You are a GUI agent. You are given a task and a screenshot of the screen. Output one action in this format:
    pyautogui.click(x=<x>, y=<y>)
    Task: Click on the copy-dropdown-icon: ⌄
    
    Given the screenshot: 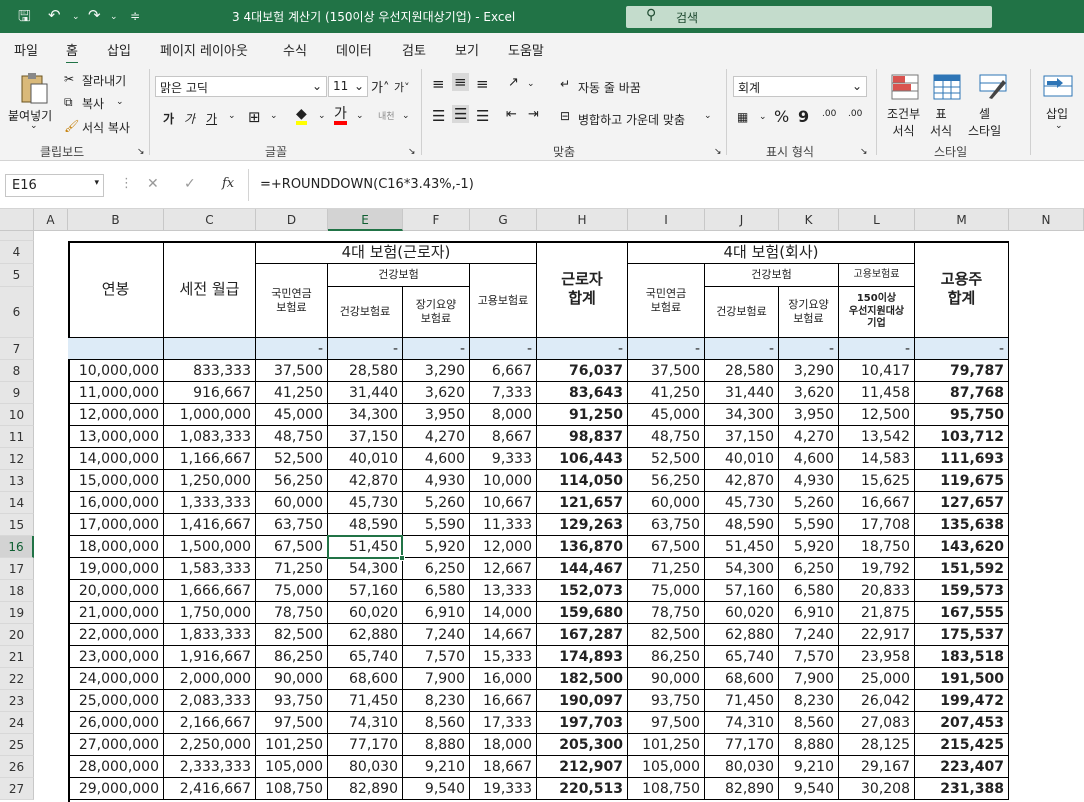 What is the action you would take?
    pyautogui.click(x=120, y=102)
    